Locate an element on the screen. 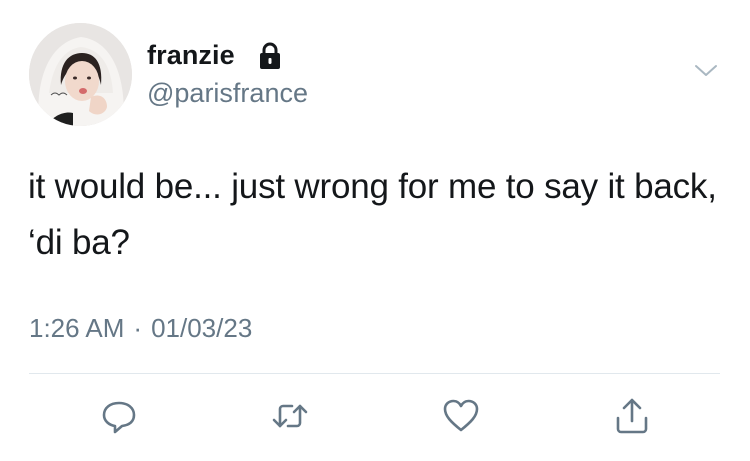 The height and width of the screenshot is (461, 750). retweet-button is located at coordinates (290, 416).